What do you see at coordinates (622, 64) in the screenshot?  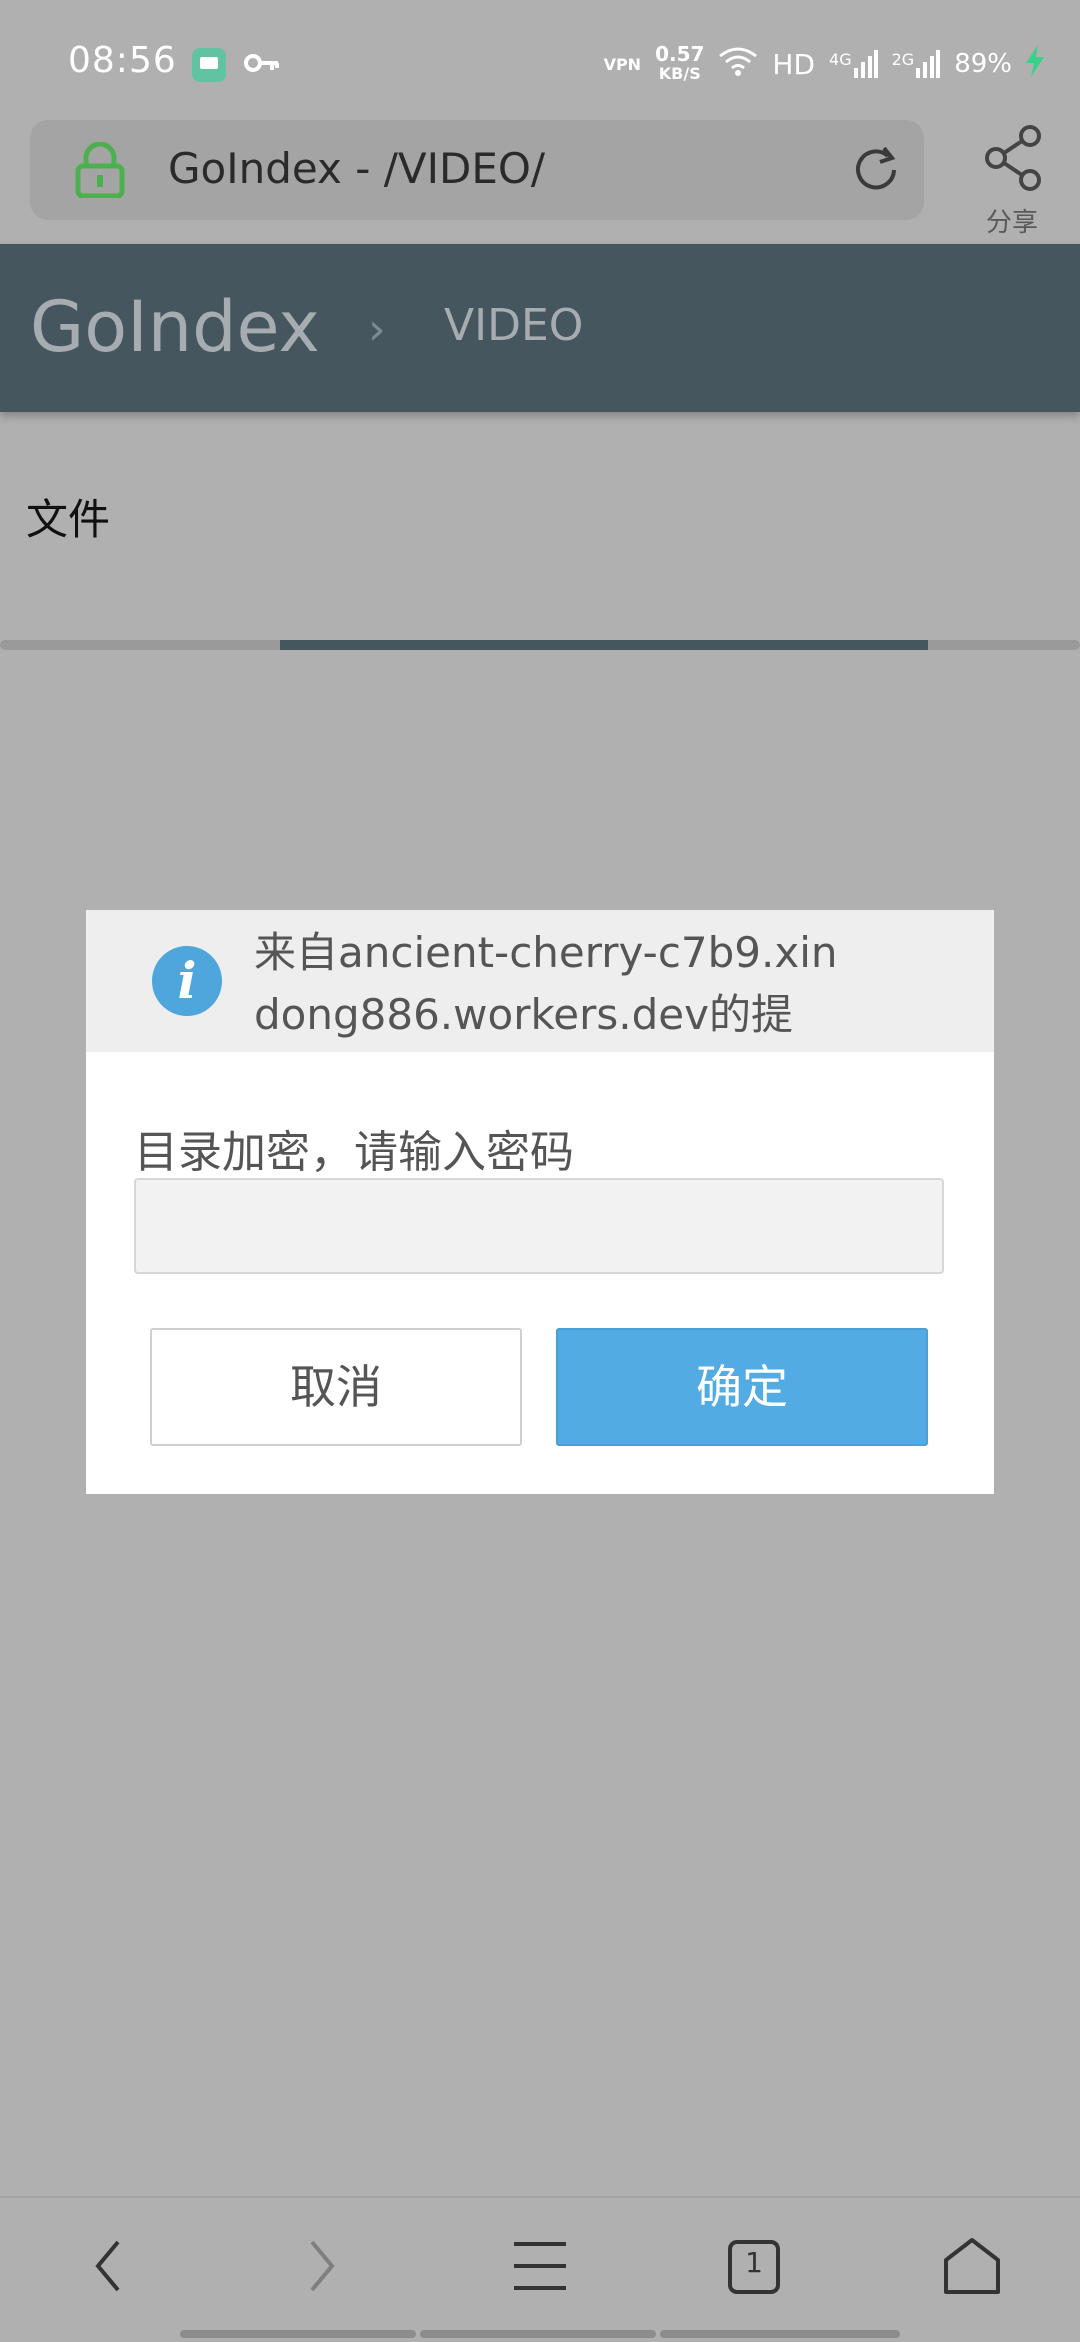 I see `vpn-icon: VPN` at bounding box center [622, 64].